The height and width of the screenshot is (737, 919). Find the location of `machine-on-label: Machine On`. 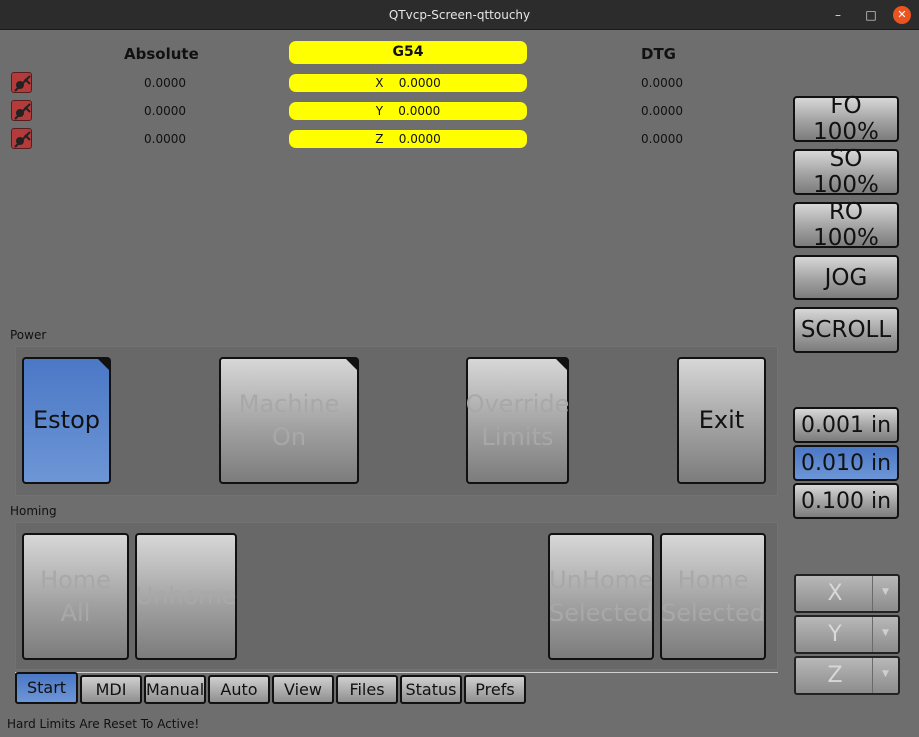

machine-on-label: Machine On is located at coordinates (289, 420).